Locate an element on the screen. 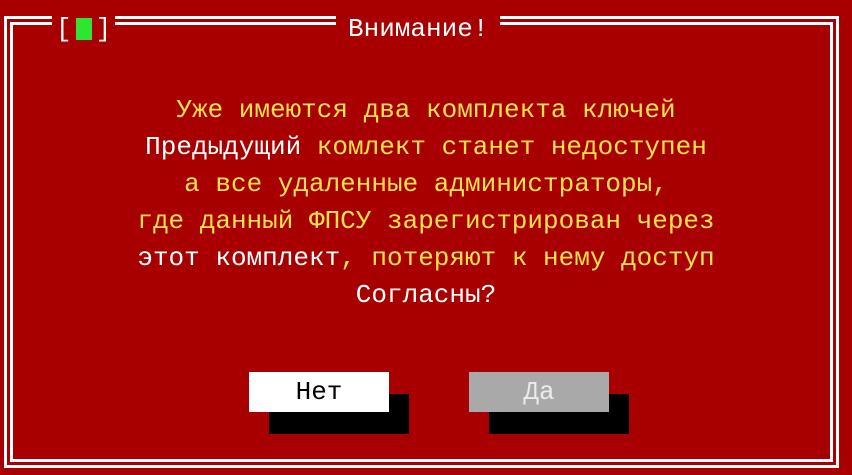  message-segment: где данный ФПСУ зарегистрирован через is located at coordinates (426, 221).